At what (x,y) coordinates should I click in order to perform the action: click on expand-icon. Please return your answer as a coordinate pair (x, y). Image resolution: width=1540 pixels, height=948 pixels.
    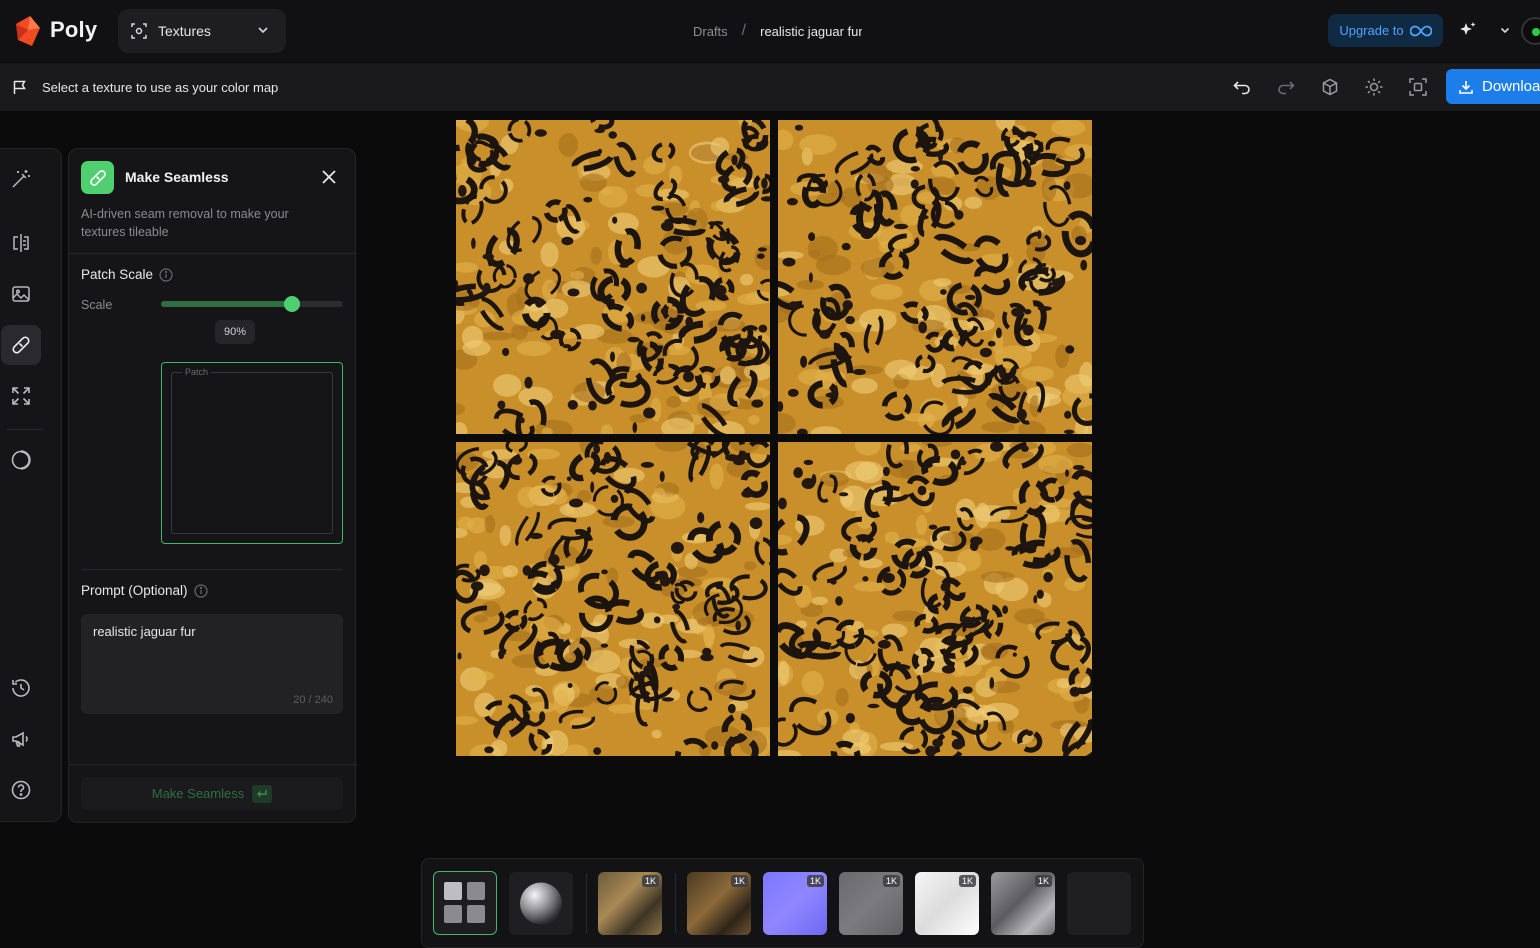
    Looking at the image, I should click on (21, 396).